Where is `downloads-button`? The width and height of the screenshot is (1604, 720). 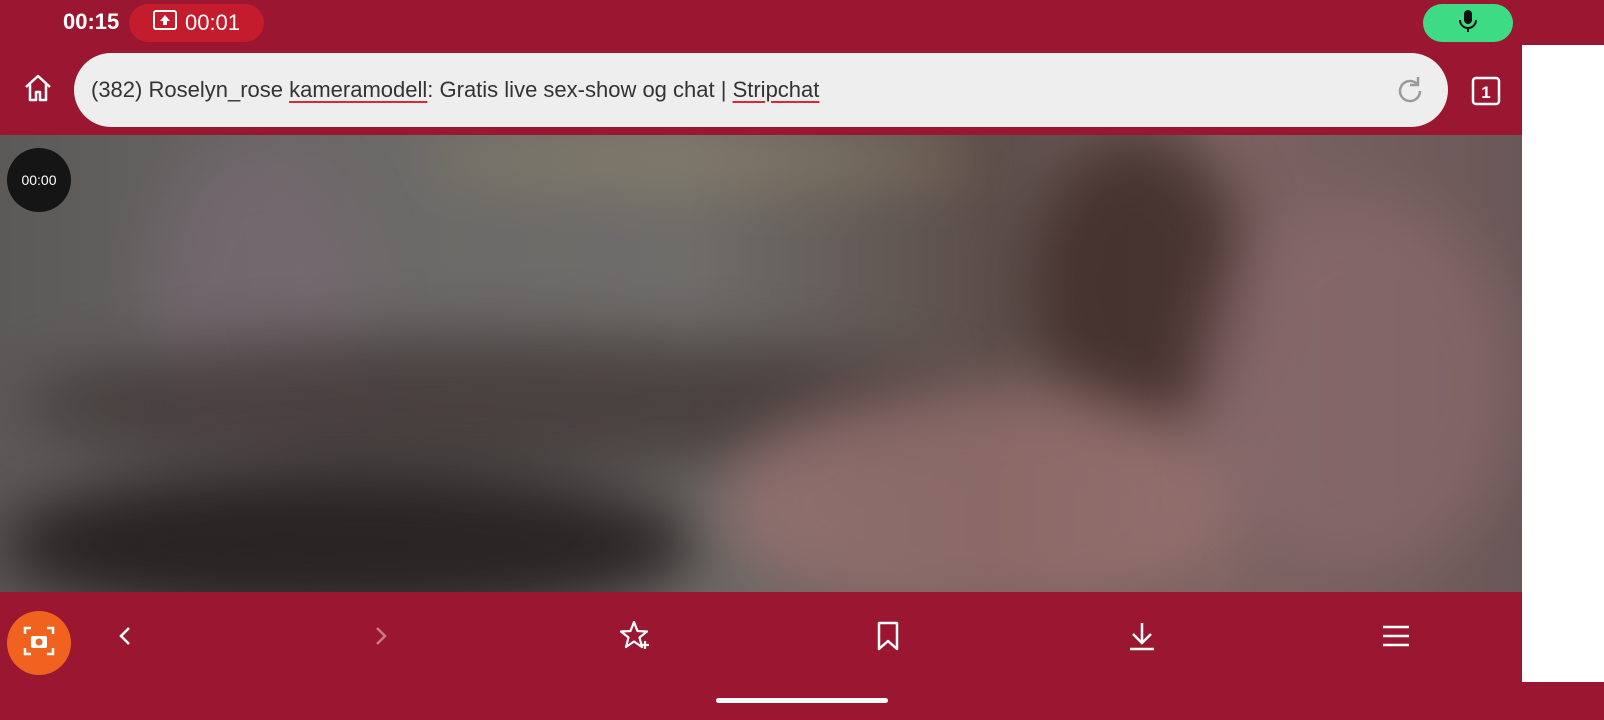 downloads-button is located at coordinates (1142, 638).